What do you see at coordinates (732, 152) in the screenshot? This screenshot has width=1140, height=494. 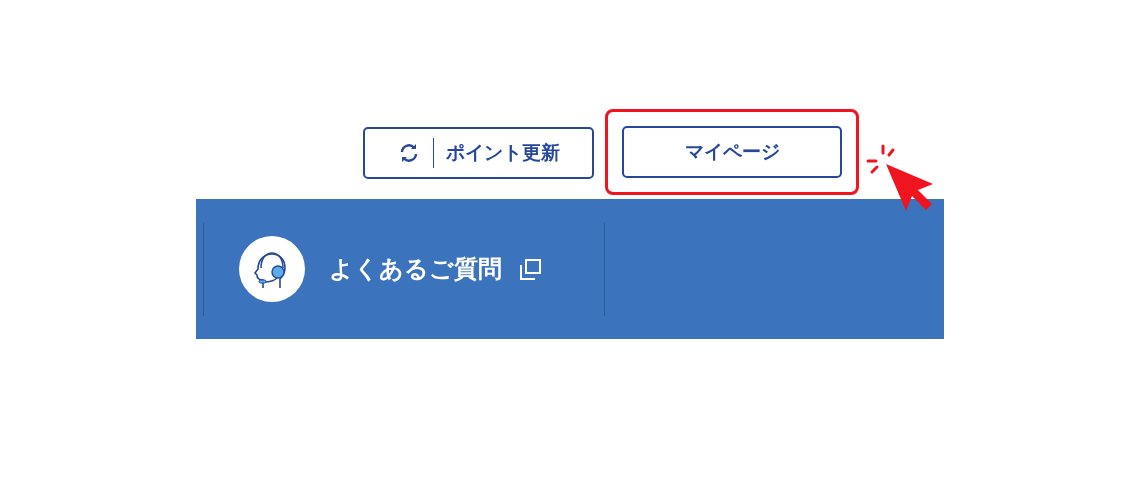 I see `my-page-button: マイページ` at bounding box center [732, 152].